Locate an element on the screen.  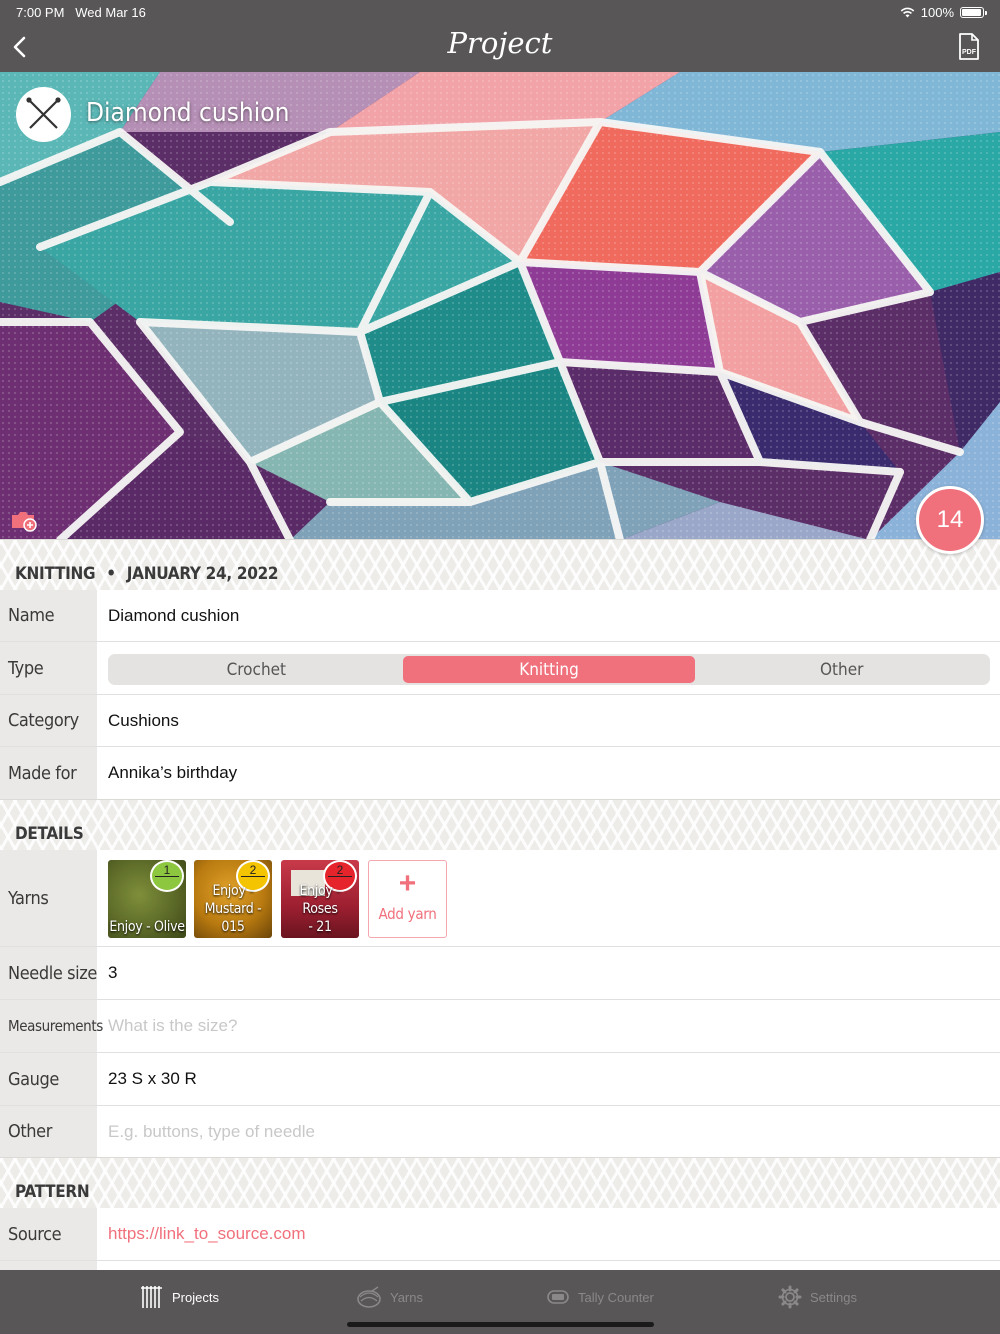
type-option-knitting: Knitting is located at coordinates (549, 669).